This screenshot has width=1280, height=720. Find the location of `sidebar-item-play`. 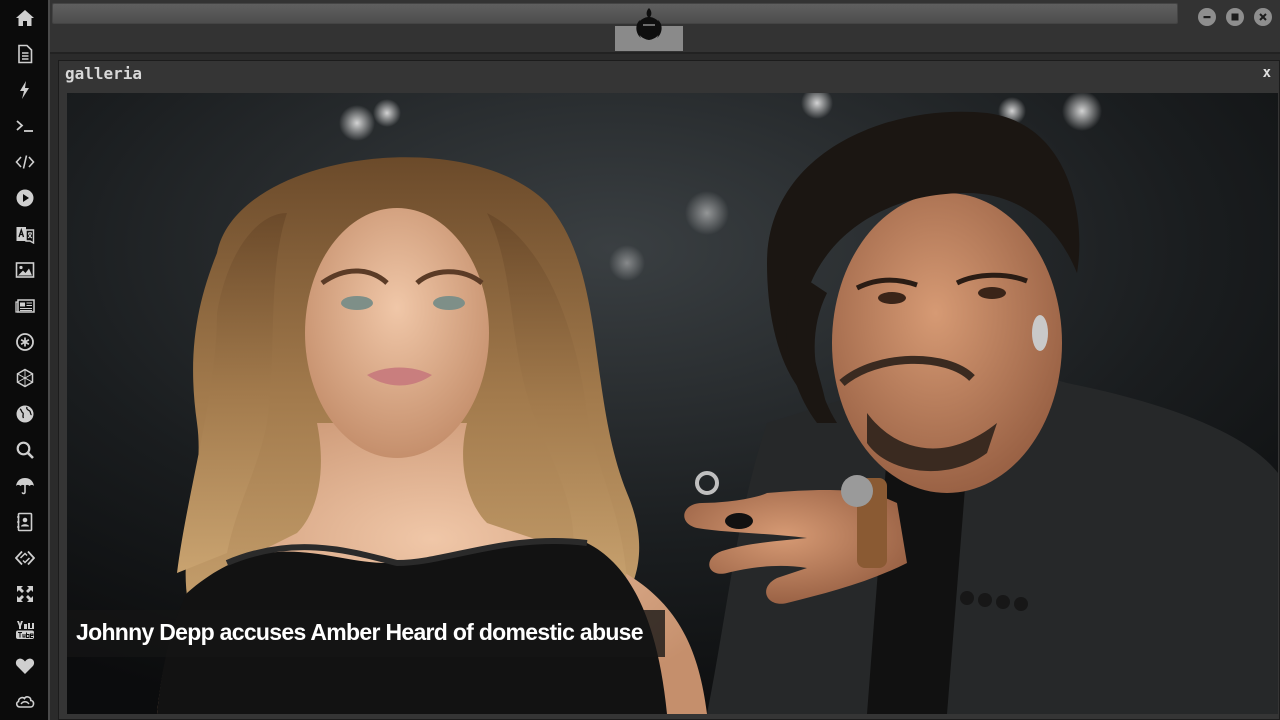

sidebar-item-play is located at coordinates (25, 198).